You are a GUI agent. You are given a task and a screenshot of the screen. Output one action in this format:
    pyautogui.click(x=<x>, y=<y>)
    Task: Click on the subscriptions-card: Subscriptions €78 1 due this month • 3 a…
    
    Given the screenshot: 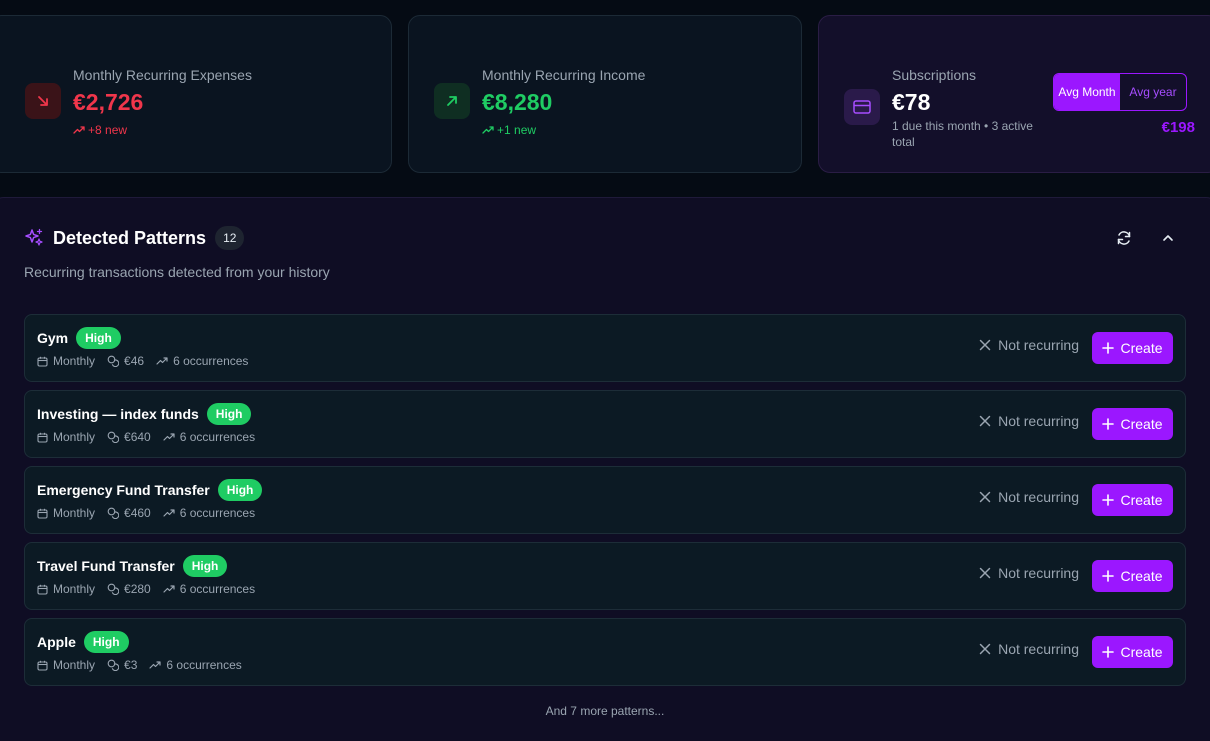 What is the action you would take?
    pyautogui.click(x=1014, y=94)
    